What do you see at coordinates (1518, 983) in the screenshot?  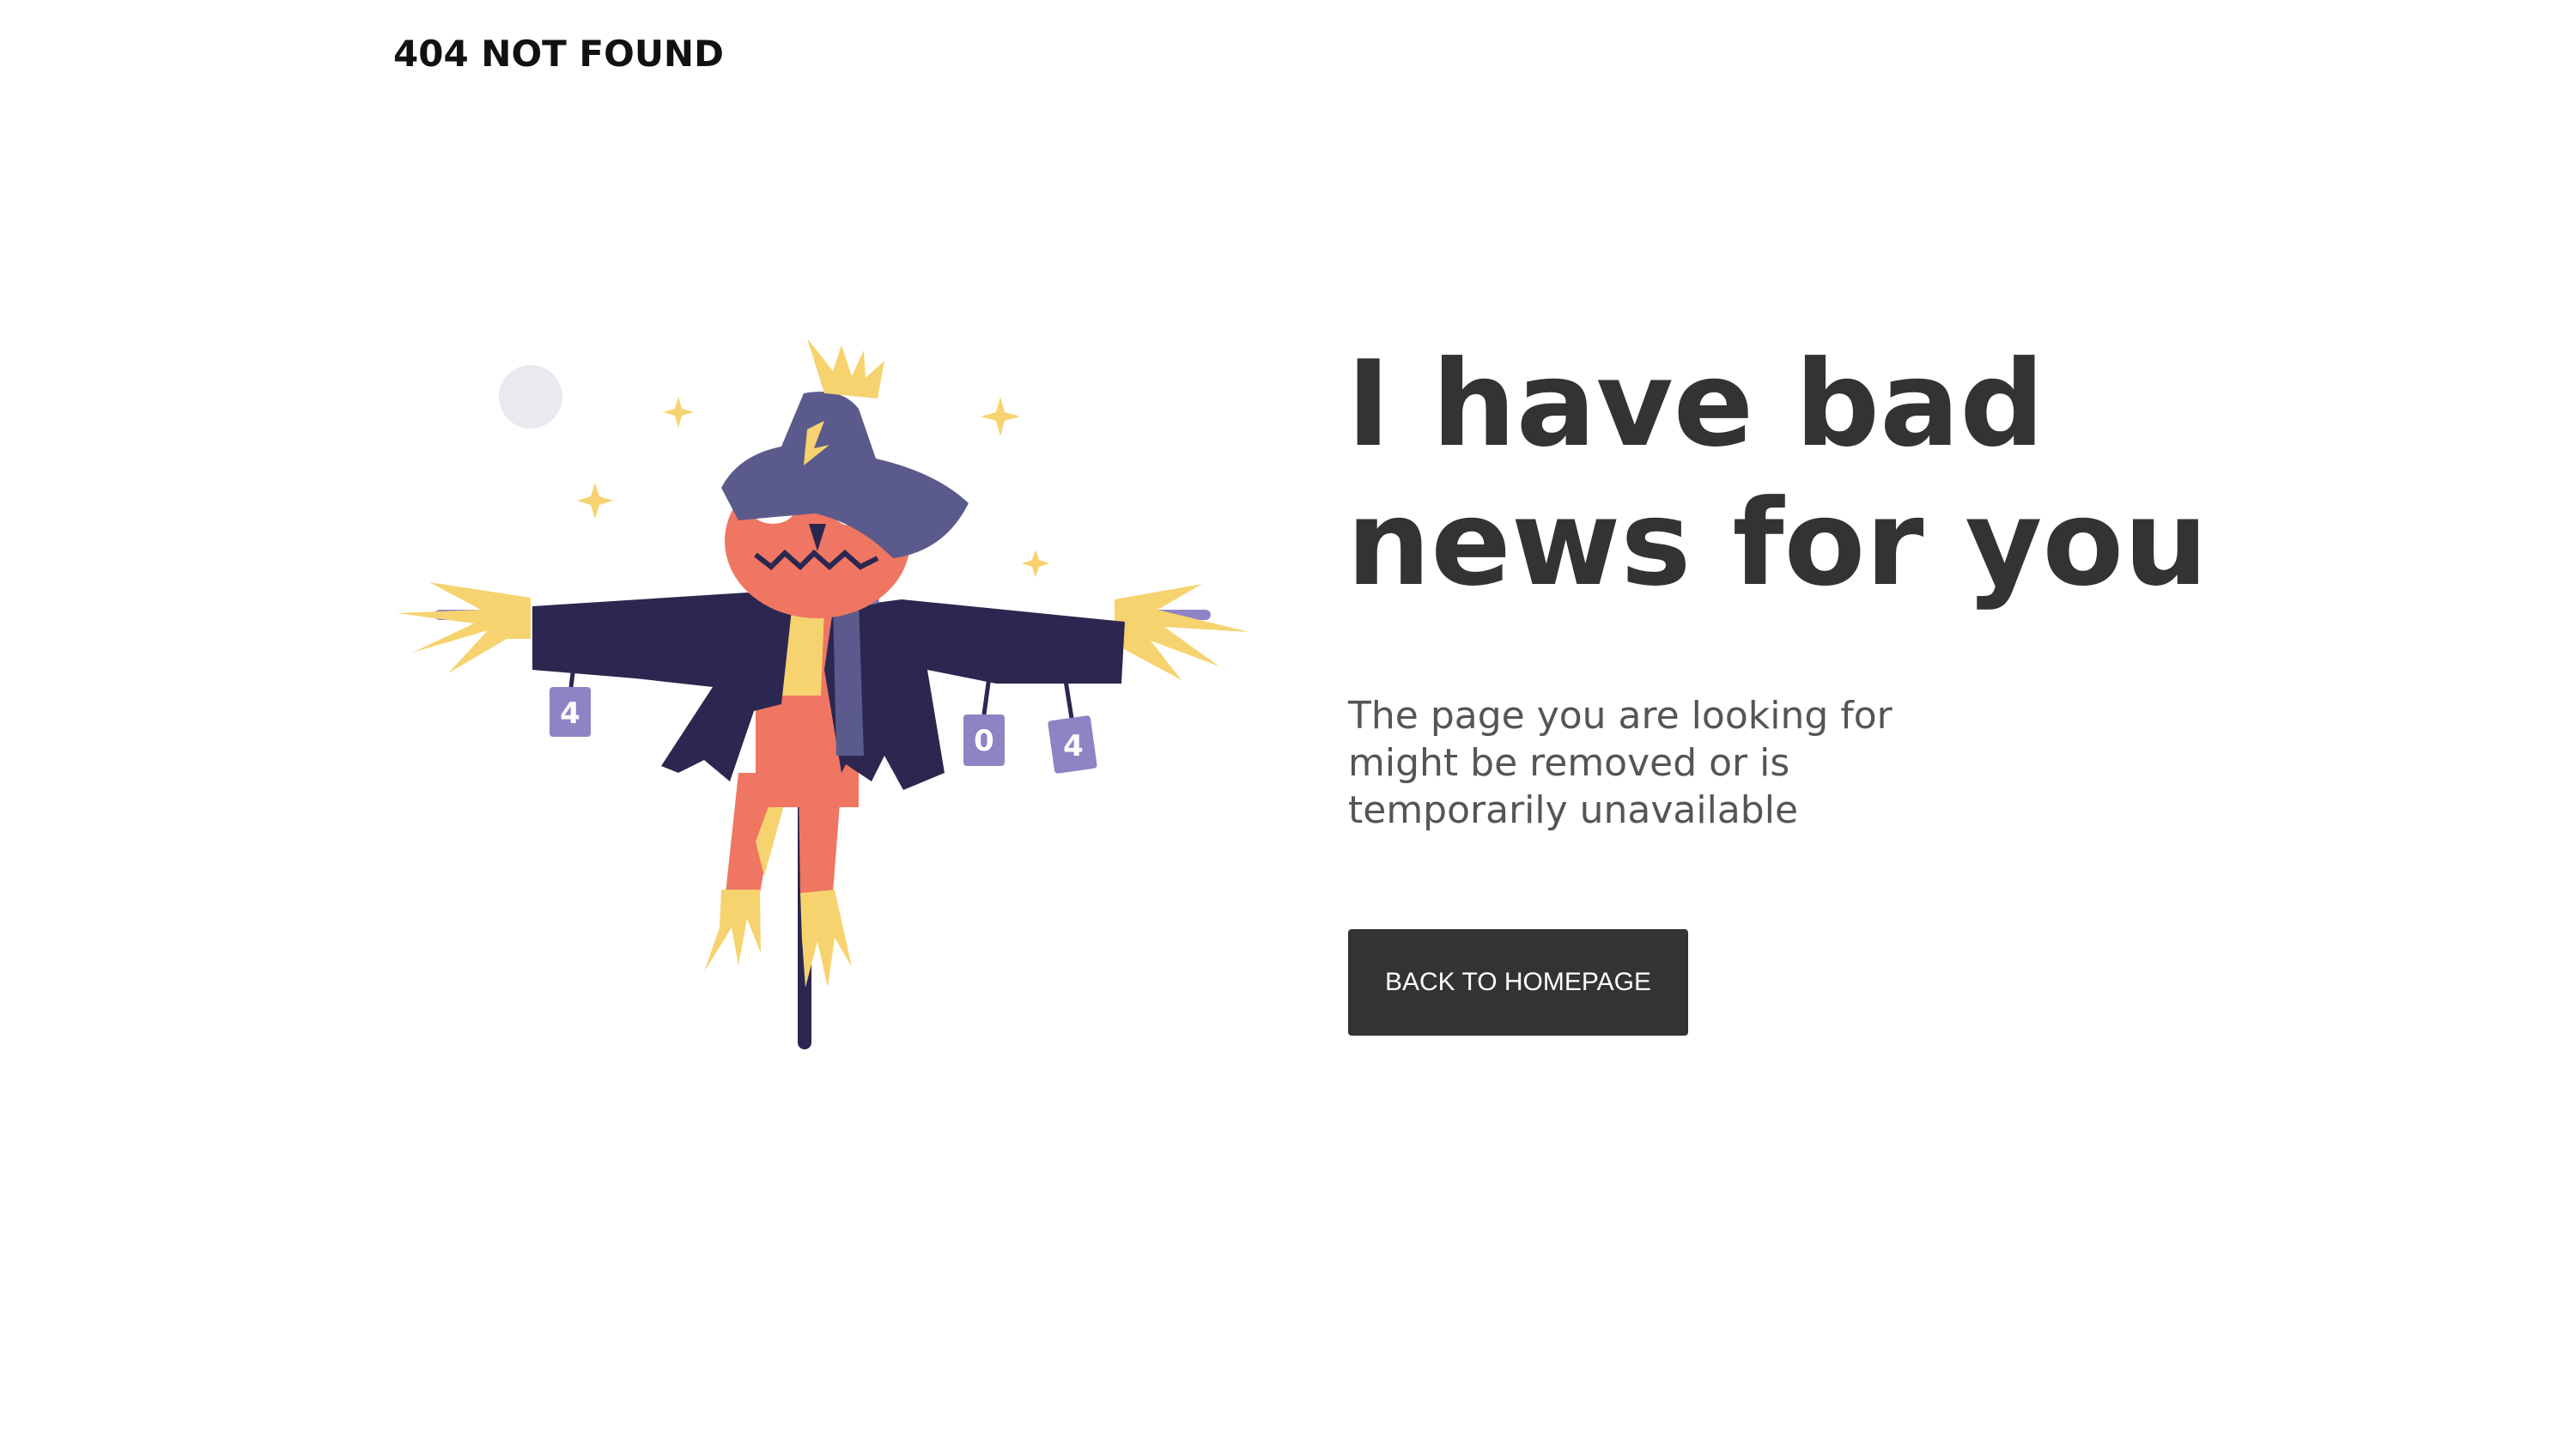 I see `back-to-homepage-button: BACK TO HOMEPAGE` at bounding box center [1518, 983].